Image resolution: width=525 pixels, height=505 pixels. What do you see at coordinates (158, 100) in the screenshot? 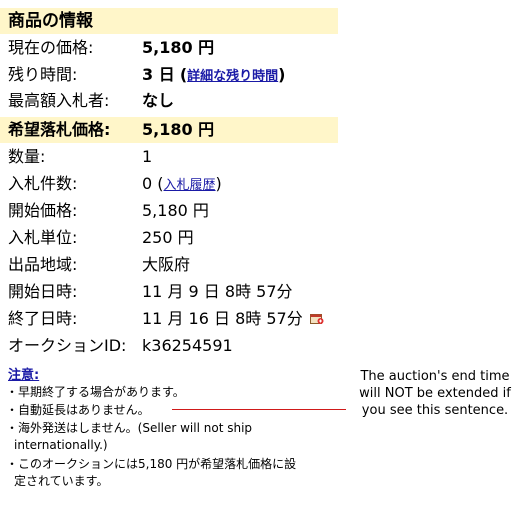
I see `highest-bidder-value: なし` at bounding box center [158, 100].